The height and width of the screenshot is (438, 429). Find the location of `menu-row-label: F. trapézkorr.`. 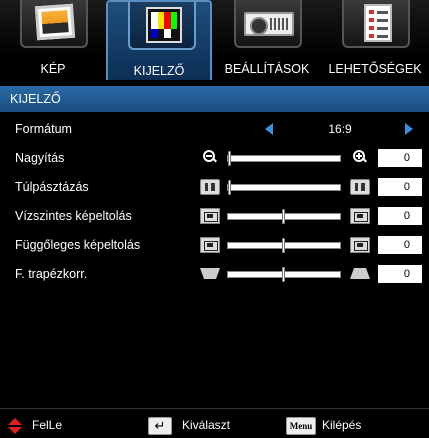

menu-row-label: F. trapézkorr. is located at coordinates (51, 274).